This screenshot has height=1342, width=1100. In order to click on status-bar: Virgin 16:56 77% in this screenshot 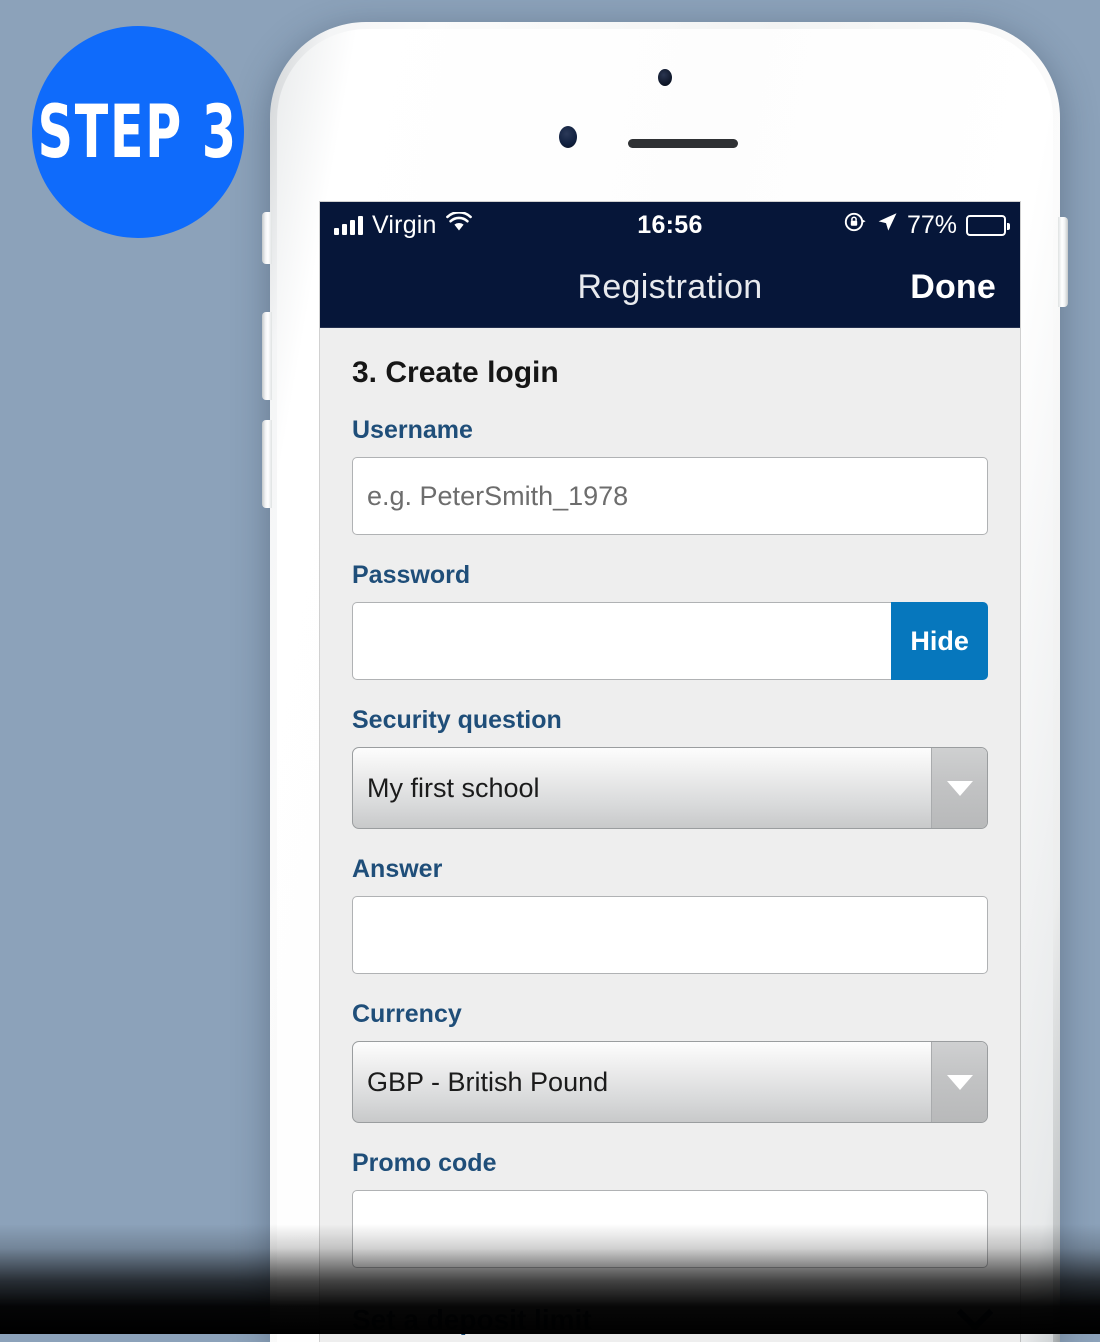, I will do `click(670, 225)`.